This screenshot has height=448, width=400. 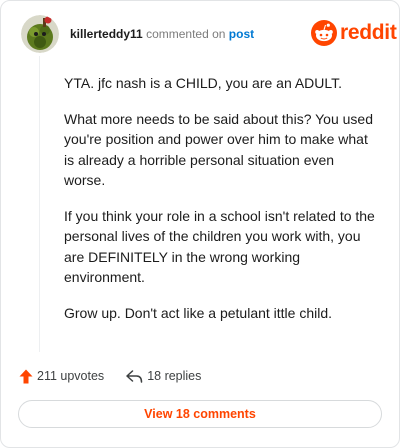 I want to click on comment-meta: killerteddy11 commented on post, so click(x=162, y=34).